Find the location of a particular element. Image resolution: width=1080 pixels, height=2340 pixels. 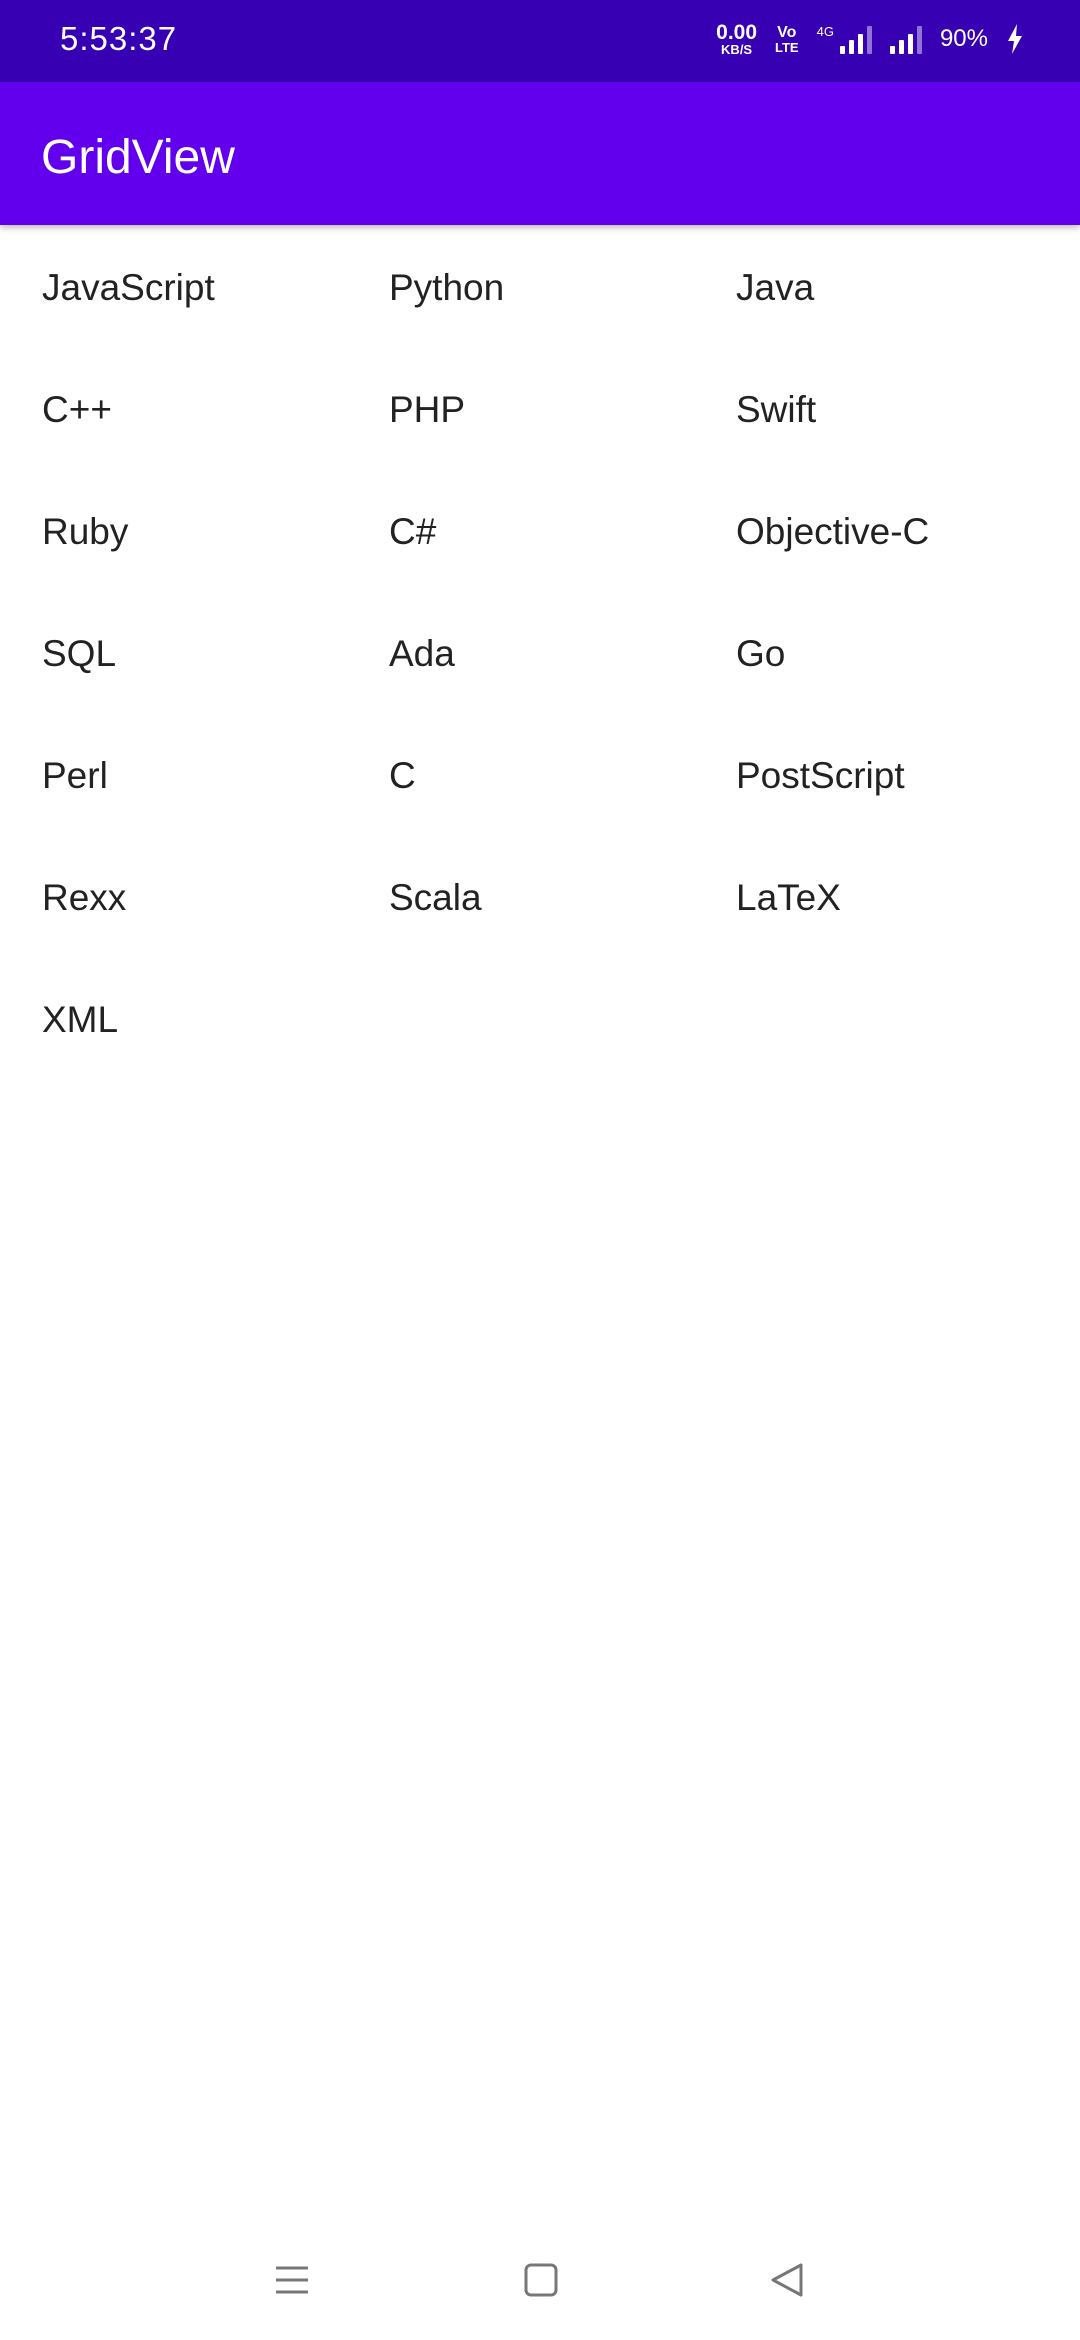

grid-item-latex: LaTeX is located at coordinates (887, 899).